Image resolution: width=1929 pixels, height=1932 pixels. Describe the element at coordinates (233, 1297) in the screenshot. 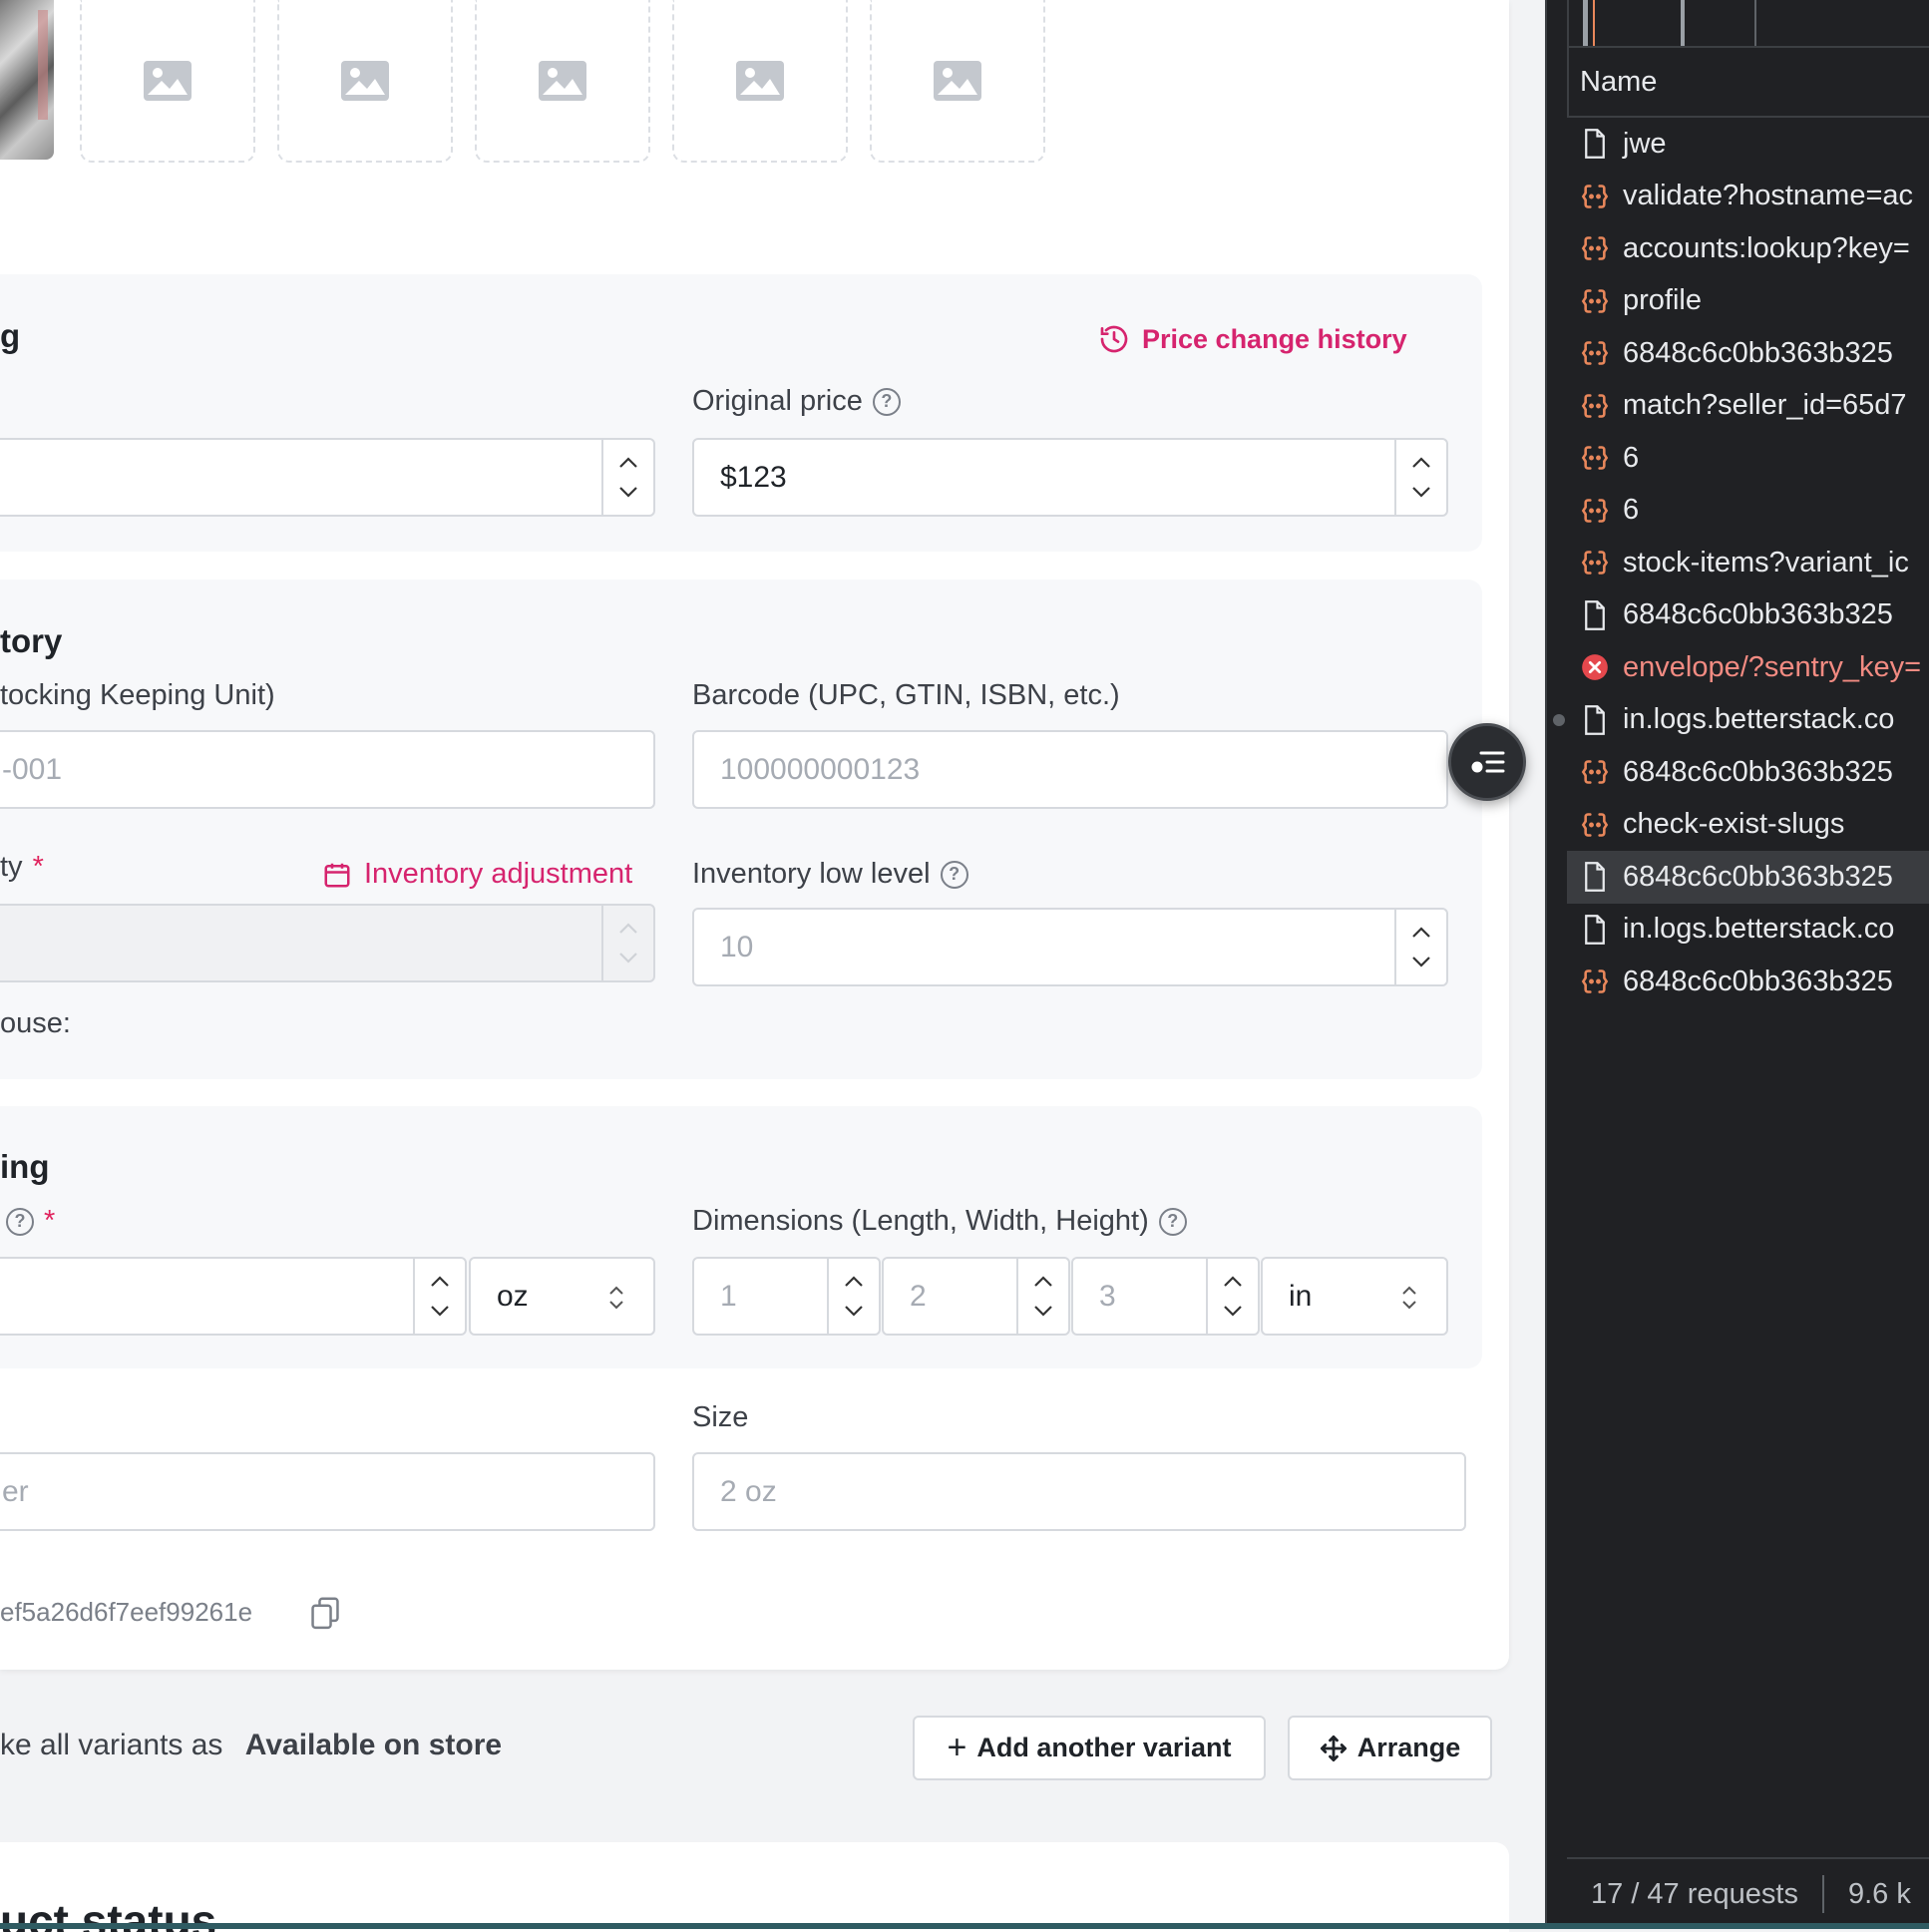

I see `weight-input` at that location.